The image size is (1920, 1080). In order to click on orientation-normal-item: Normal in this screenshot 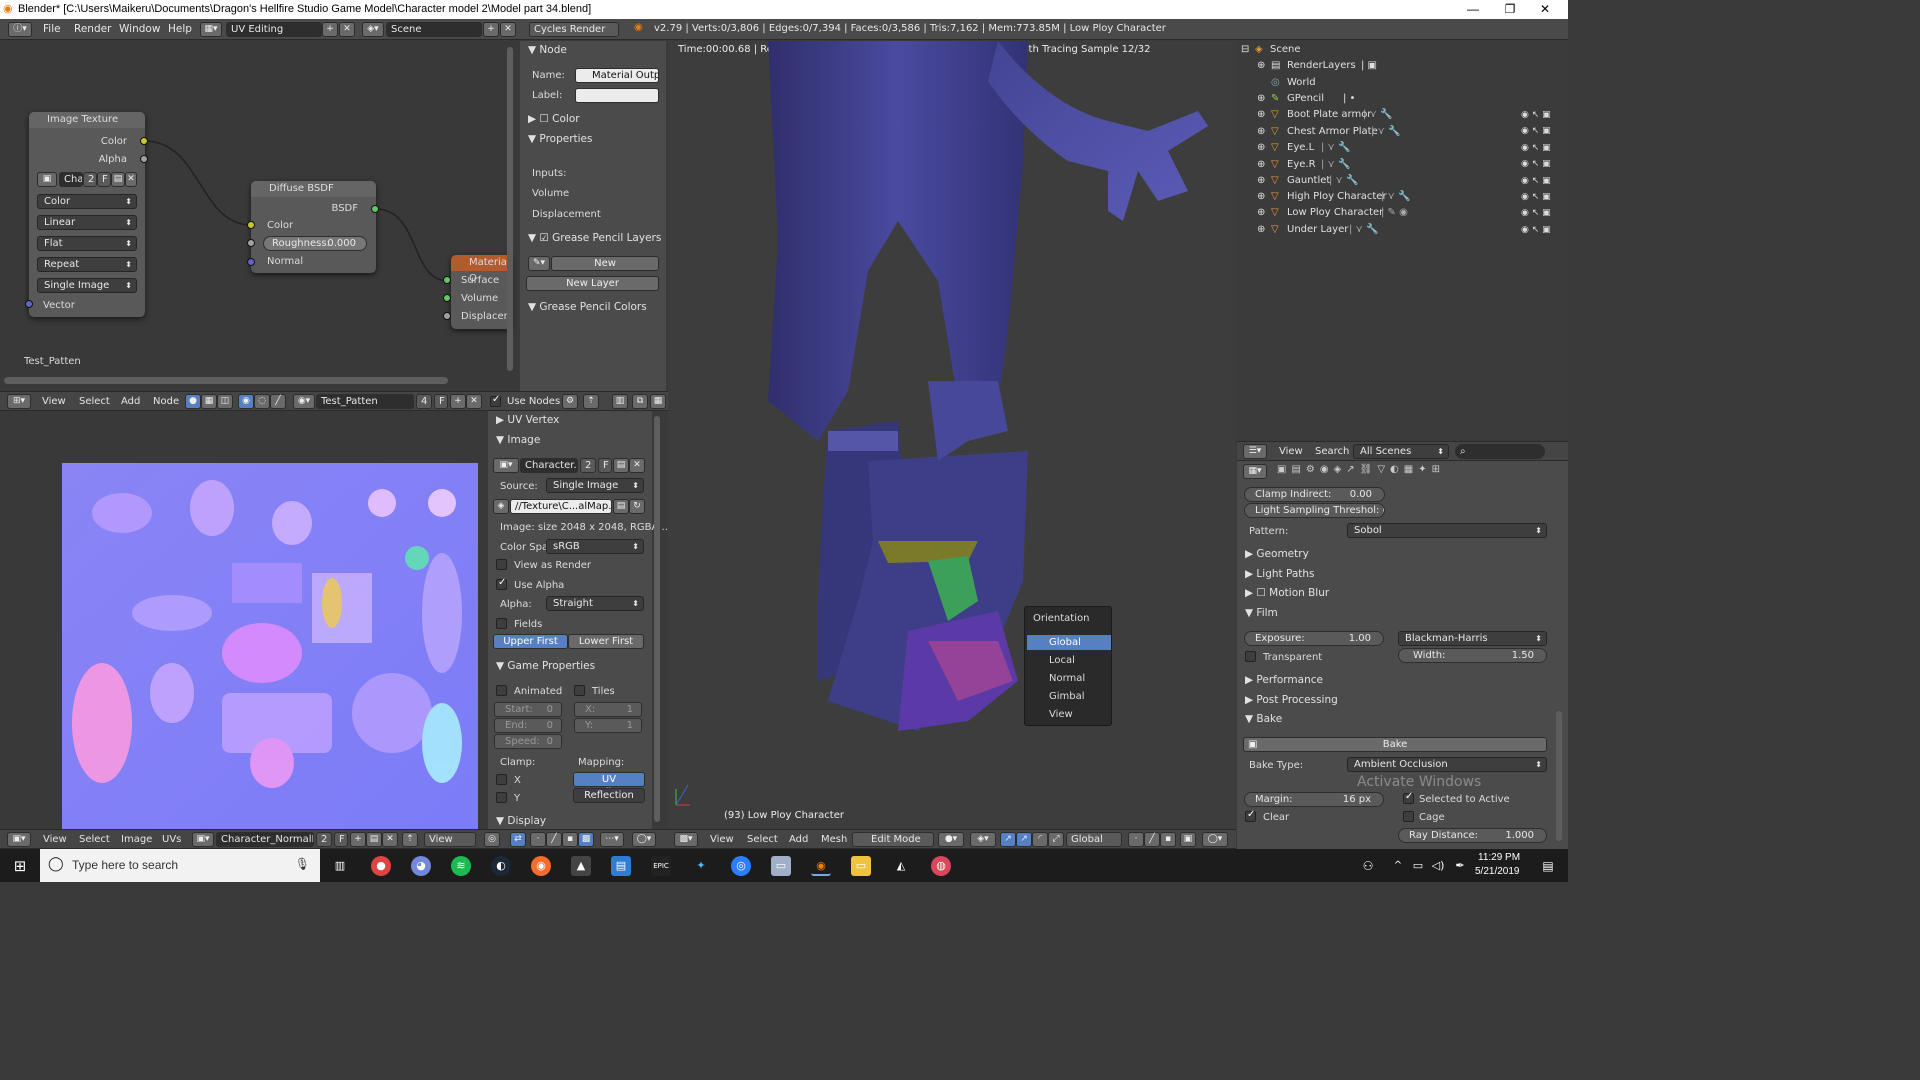, I will do `click(1069, 678)`.